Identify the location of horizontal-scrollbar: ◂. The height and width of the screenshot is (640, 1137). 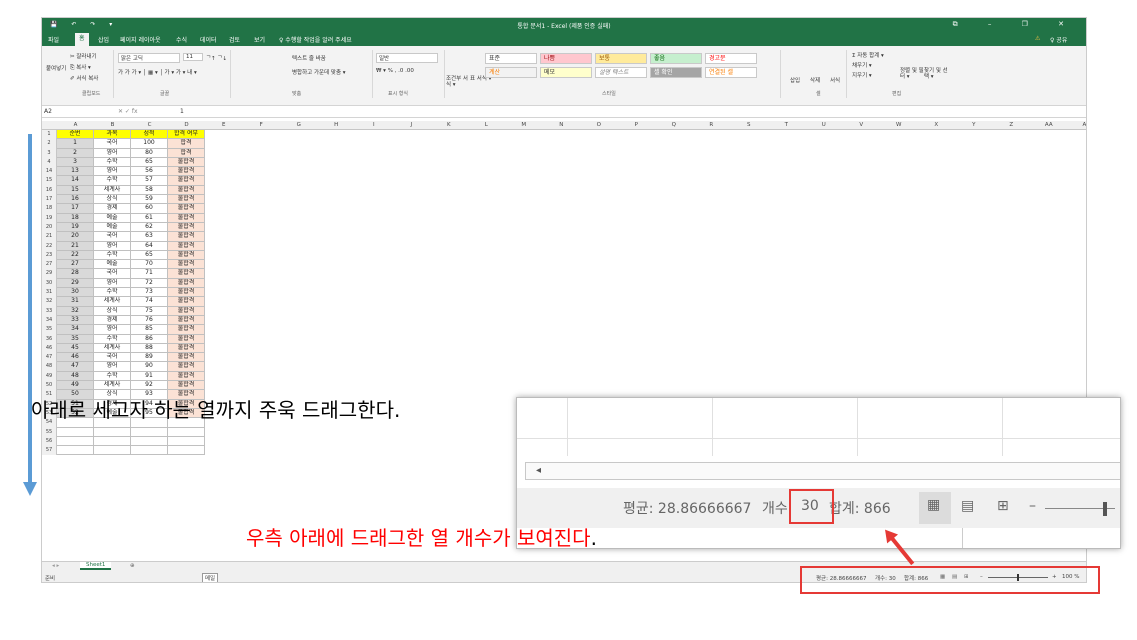
(822, 471).